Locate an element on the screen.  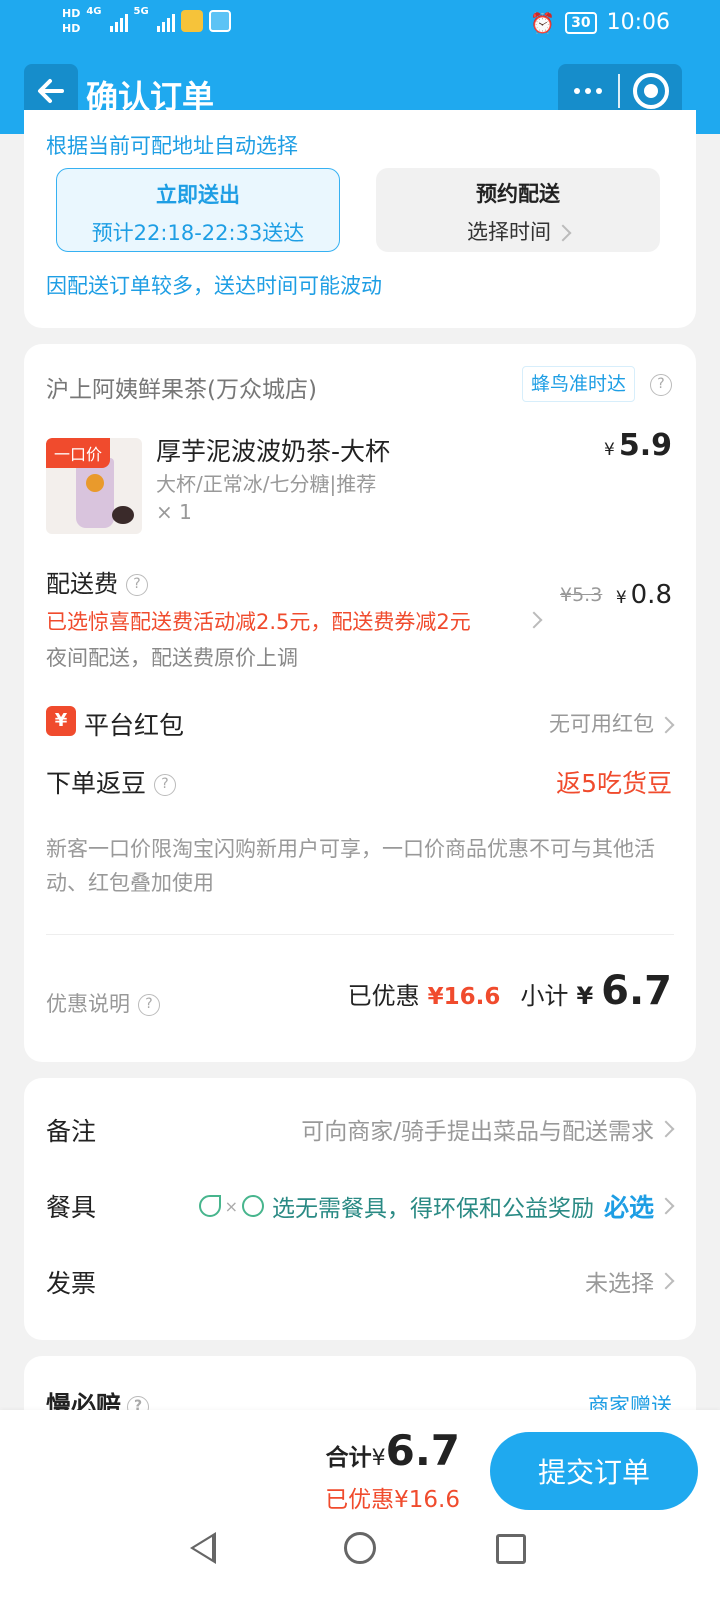
nav-back-icon is located at coordinates (203, 1548).